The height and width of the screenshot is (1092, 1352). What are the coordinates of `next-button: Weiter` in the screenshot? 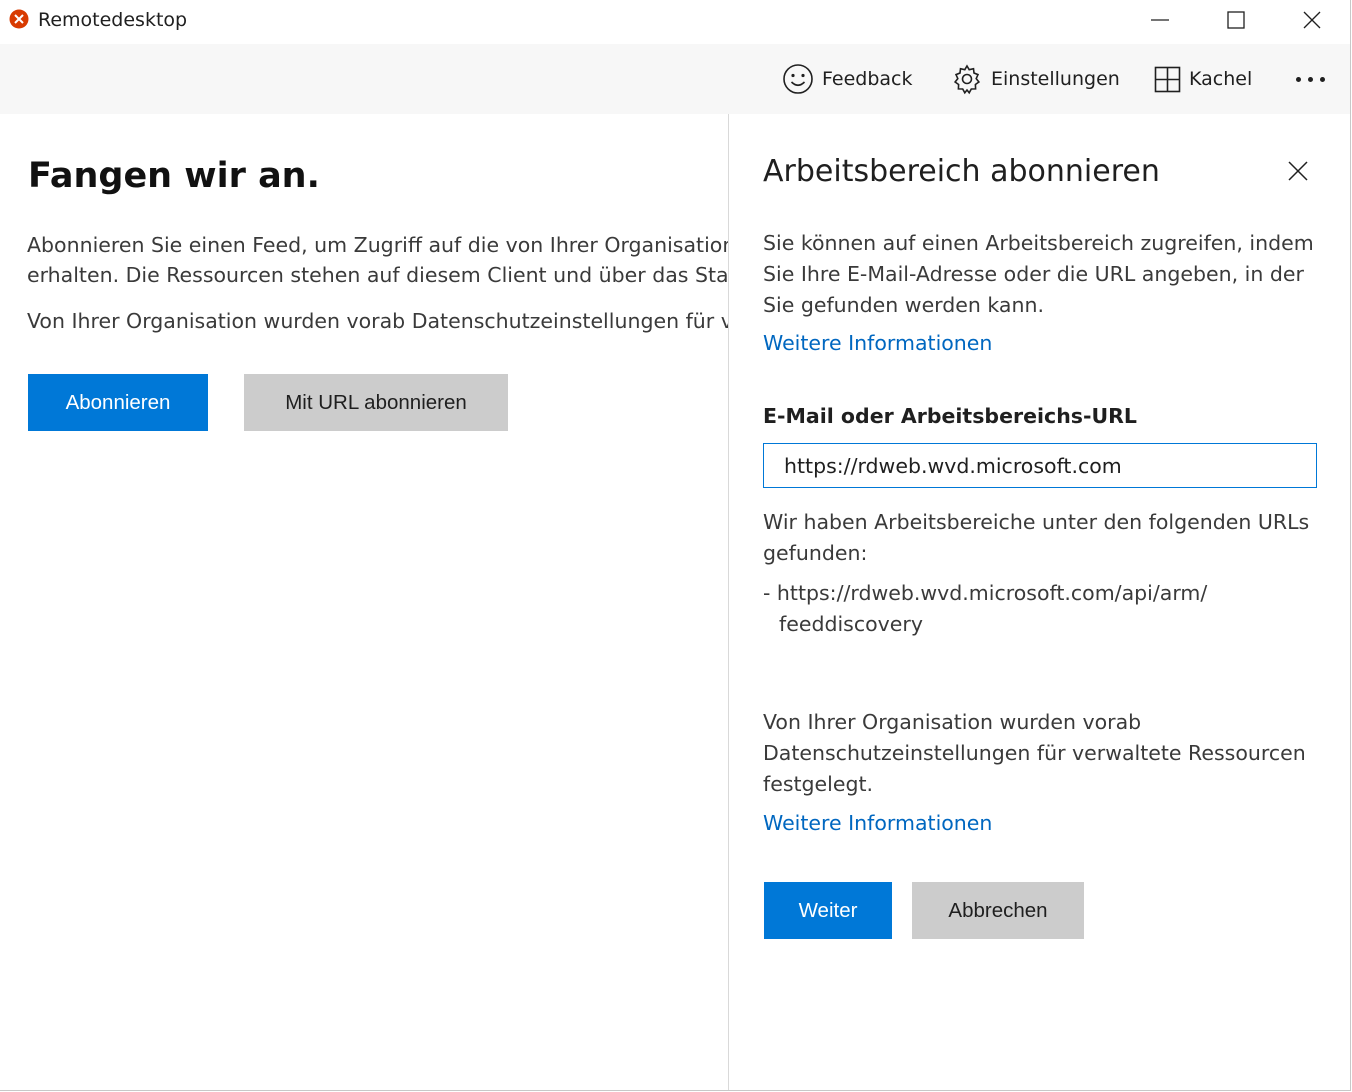 It's located at (828, 910).